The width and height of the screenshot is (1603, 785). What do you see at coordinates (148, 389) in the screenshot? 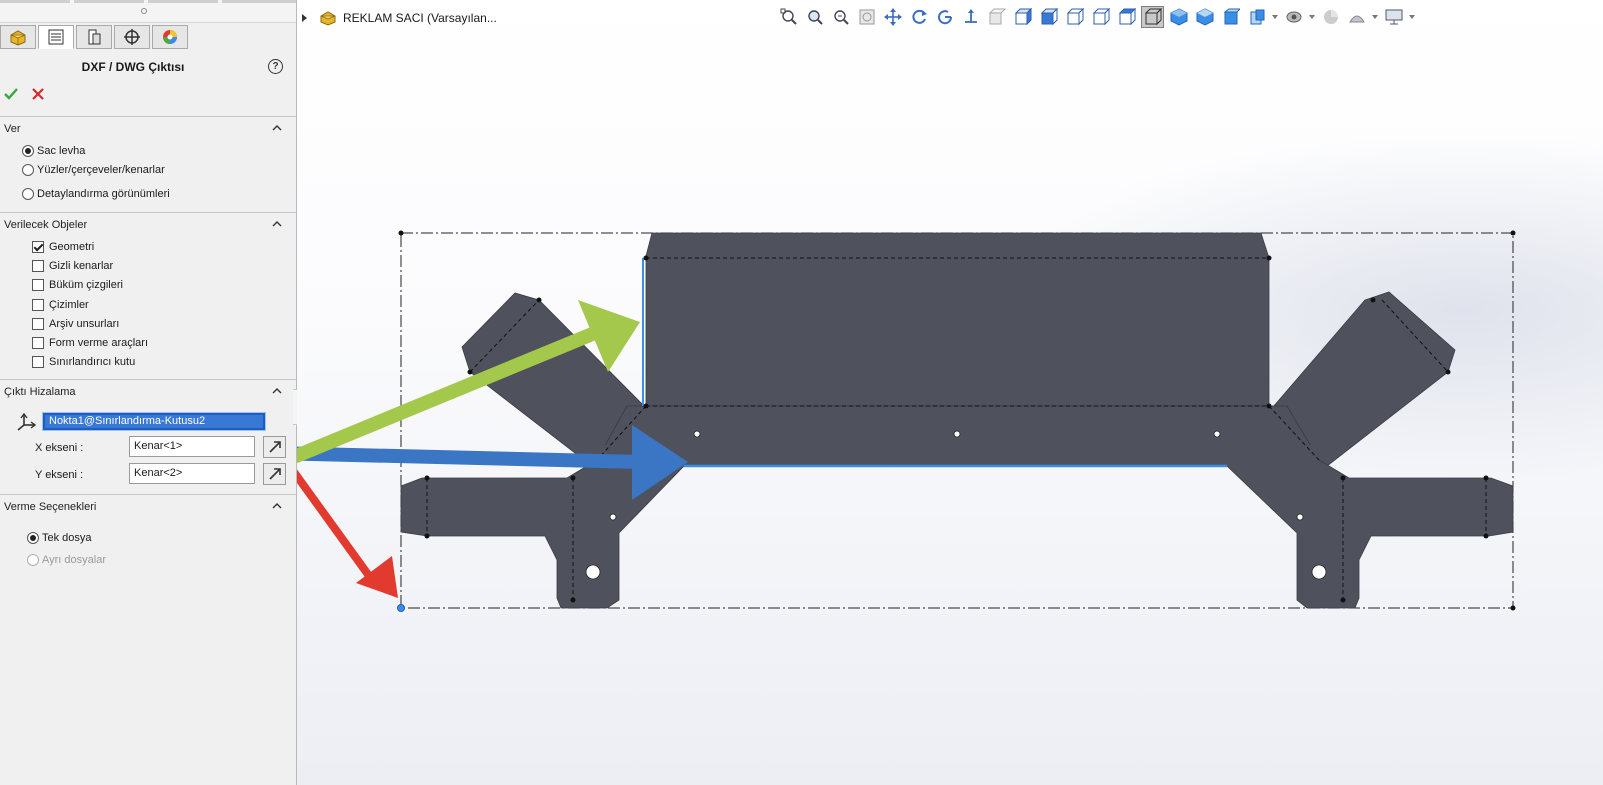
I see `group-alignment-header: Çıktı Hizalama` at bounding box center [148, 389].